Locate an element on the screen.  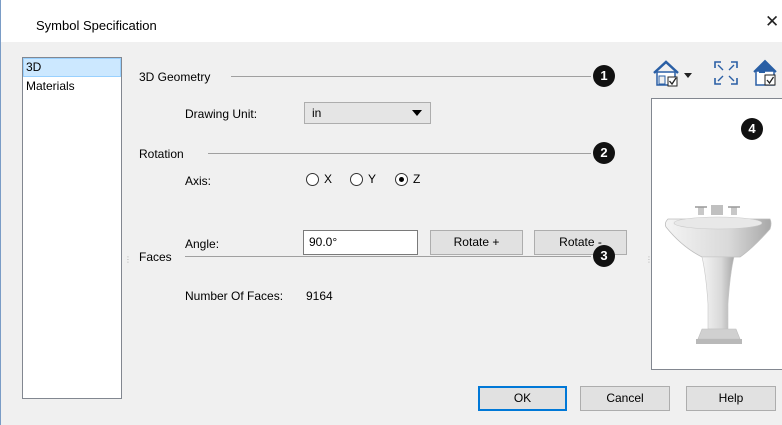
axis-radio-y: Y is located at coordinates (363, 179).